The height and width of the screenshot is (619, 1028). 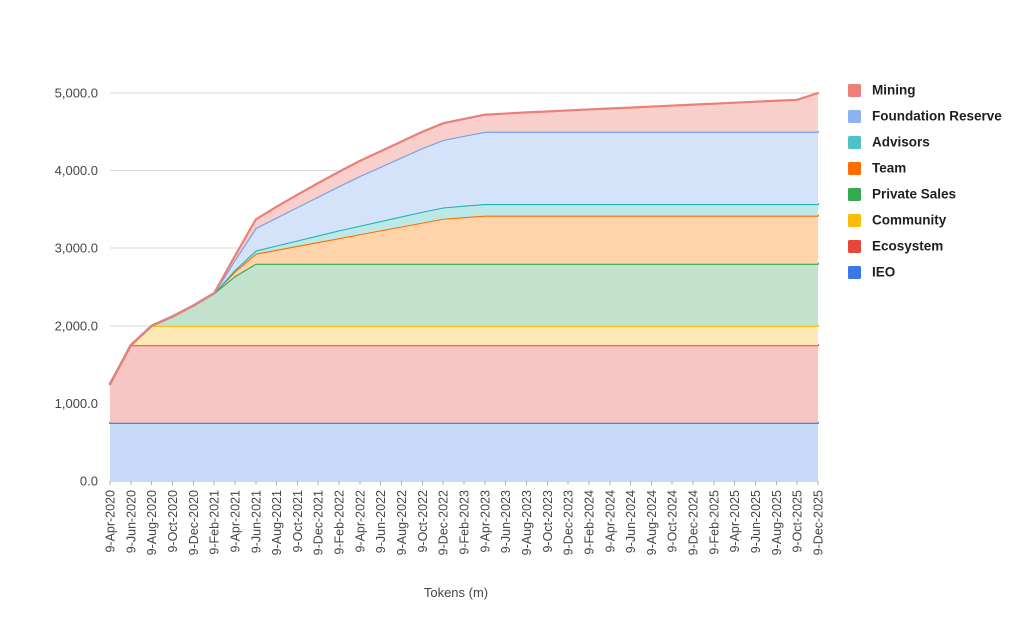 I want to click on x-axis-tick-marks, so click(x=464, y=483).